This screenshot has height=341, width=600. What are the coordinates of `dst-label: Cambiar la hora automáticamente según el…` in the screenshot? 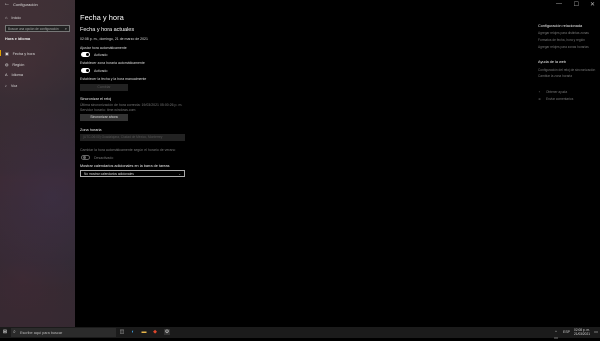 It's located at (128, 150).